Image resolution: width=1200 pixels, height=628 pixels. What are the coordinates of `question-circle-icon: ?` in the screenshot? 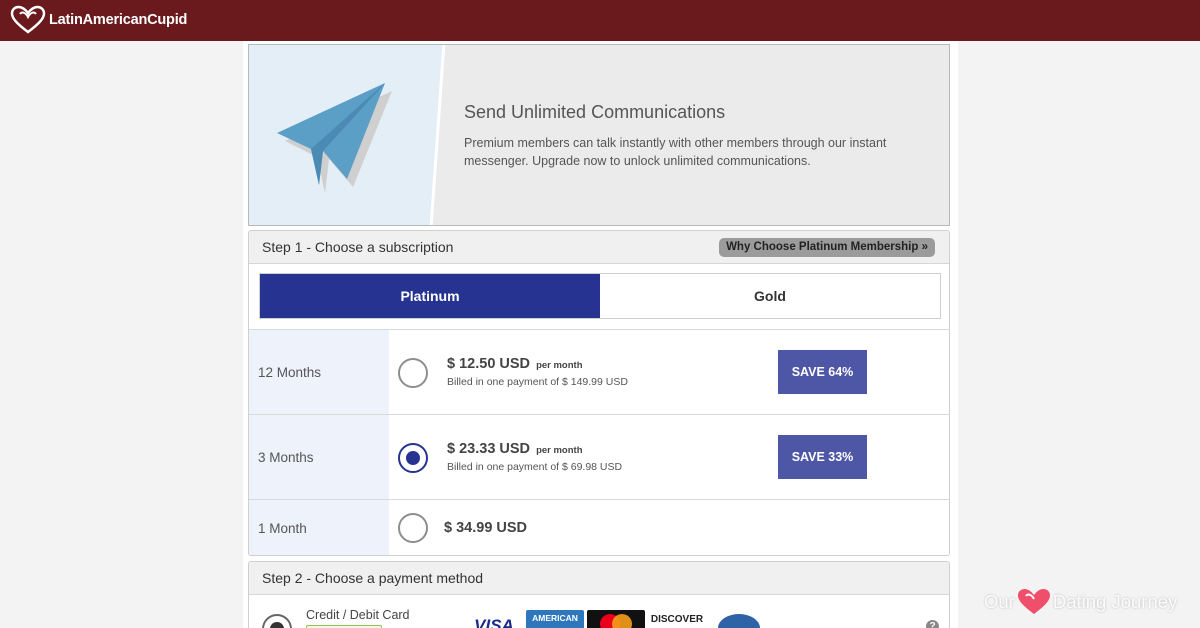 It's located at (932, 624).